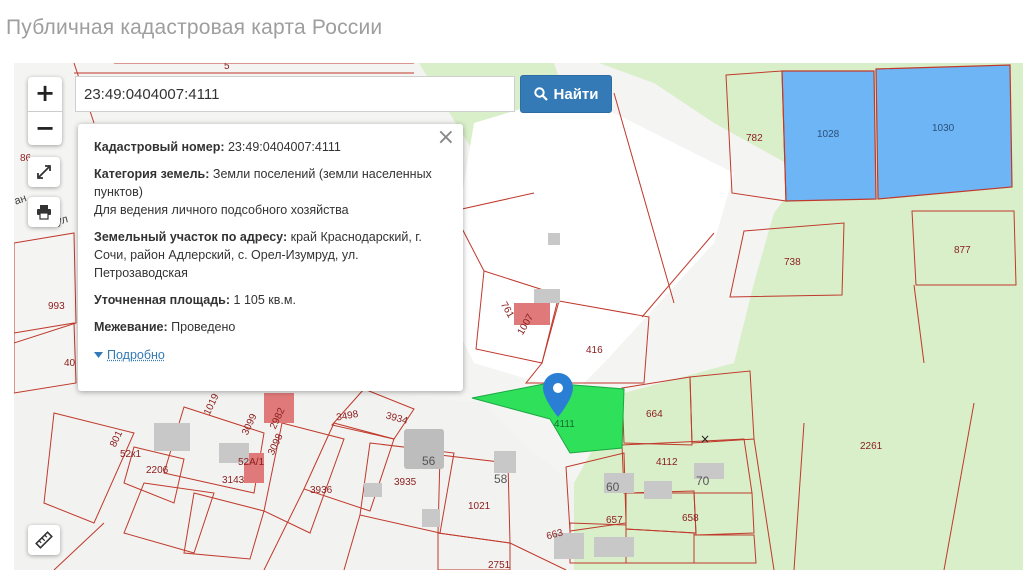 This screenshot has width=1023, height=570. Describe the element at coordinates (405, 482) in the screenshot. I see `parcel-label-3935: 3935` at that location.